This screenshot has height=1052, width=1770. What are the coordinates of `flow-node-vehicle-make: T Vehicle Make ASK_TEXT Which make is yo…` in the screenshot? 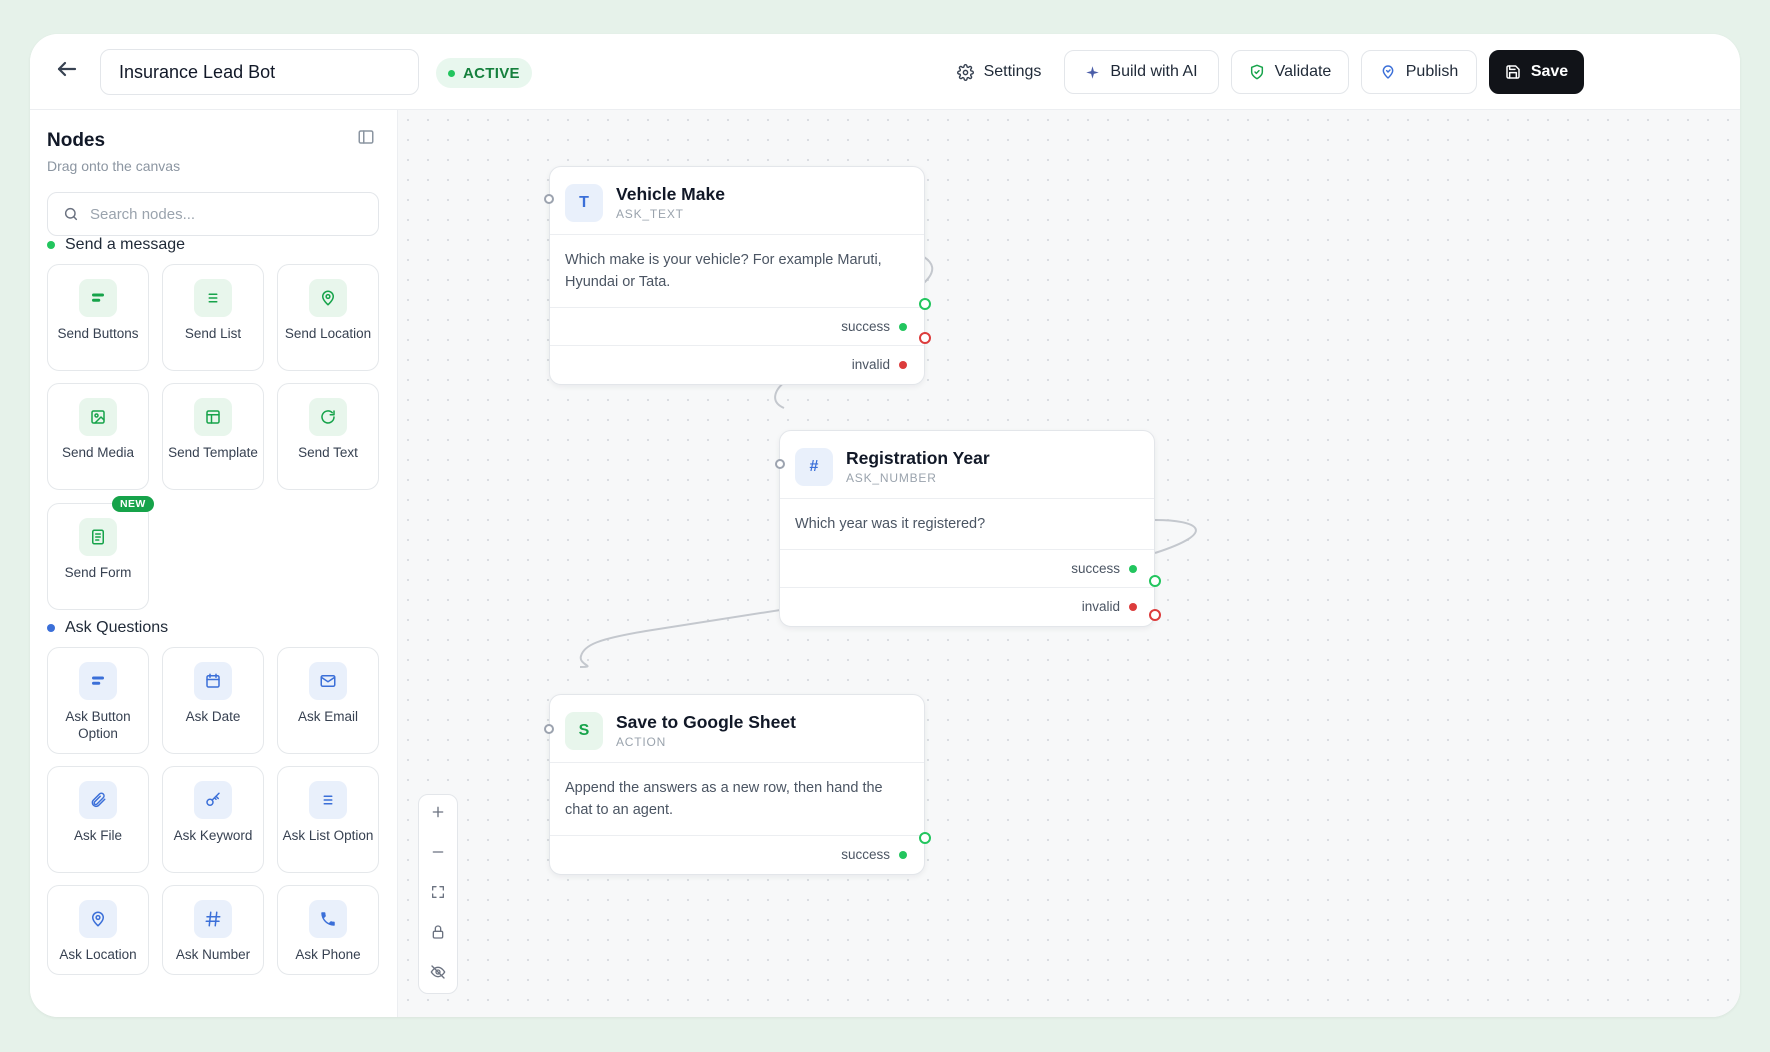 It's located at (737, 275).